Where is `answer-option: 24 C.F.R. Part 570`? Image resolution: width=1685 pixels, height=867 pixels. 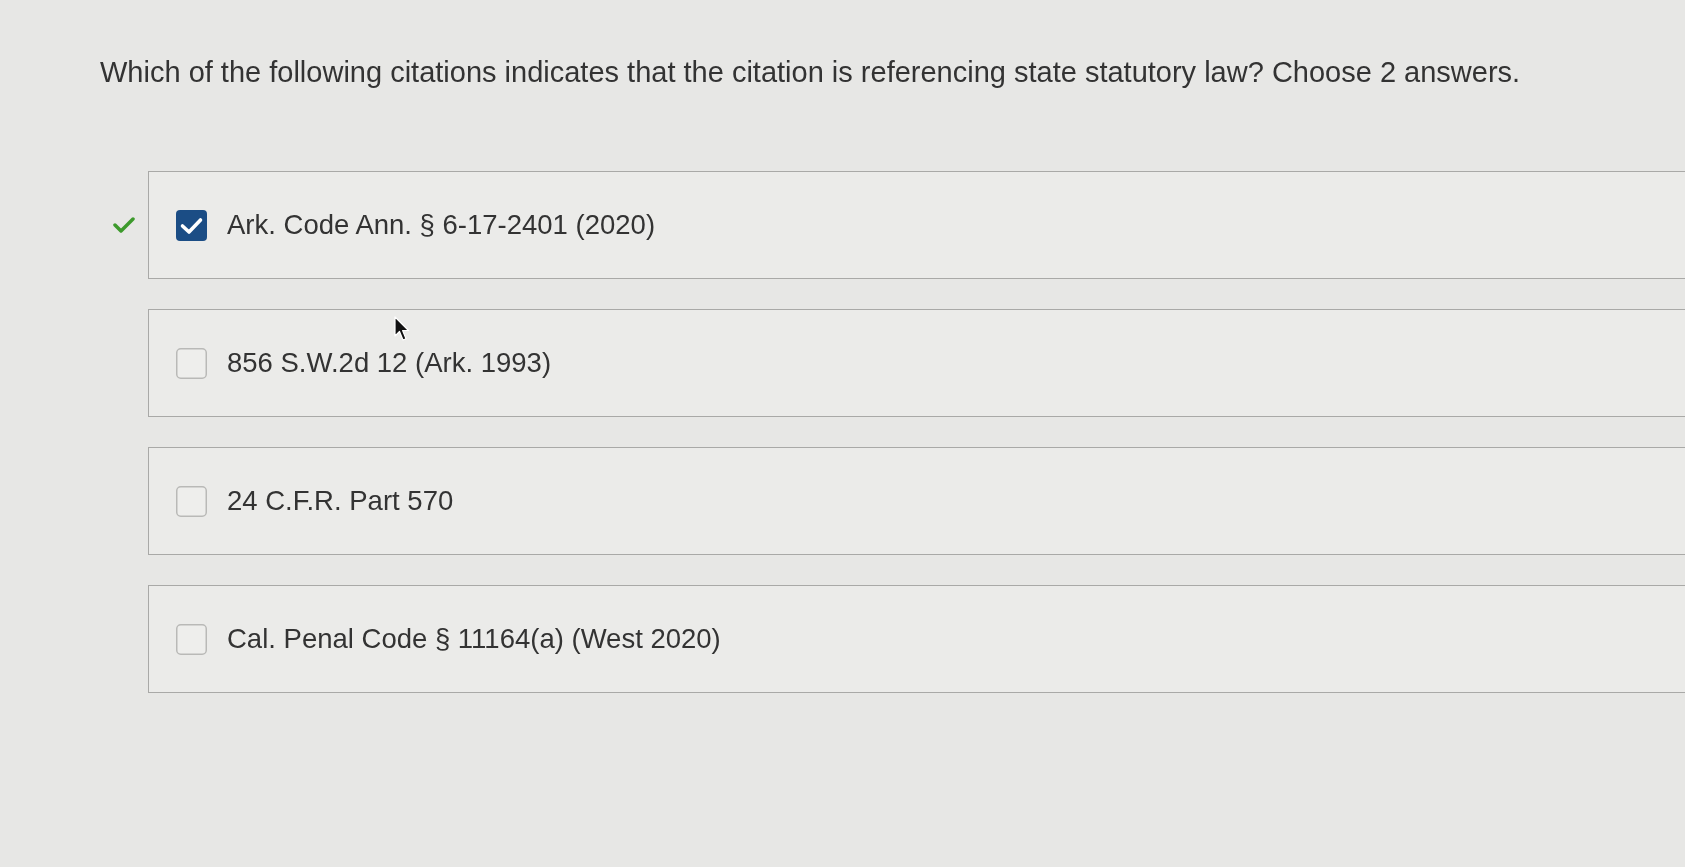
answer-option: 24 C.F.R. Part 570 is located at coordinates (916, 501).